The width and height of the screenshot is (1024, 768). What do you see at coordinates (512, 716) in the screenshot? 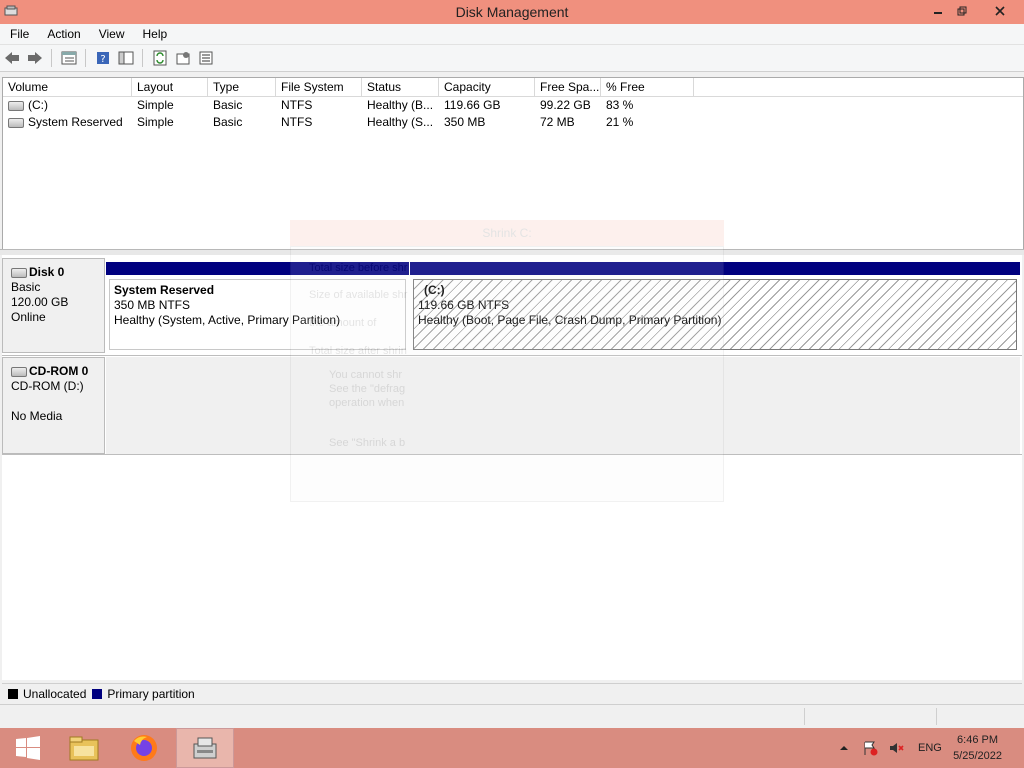
I see `status-bar` at bounding box center [512, 716].